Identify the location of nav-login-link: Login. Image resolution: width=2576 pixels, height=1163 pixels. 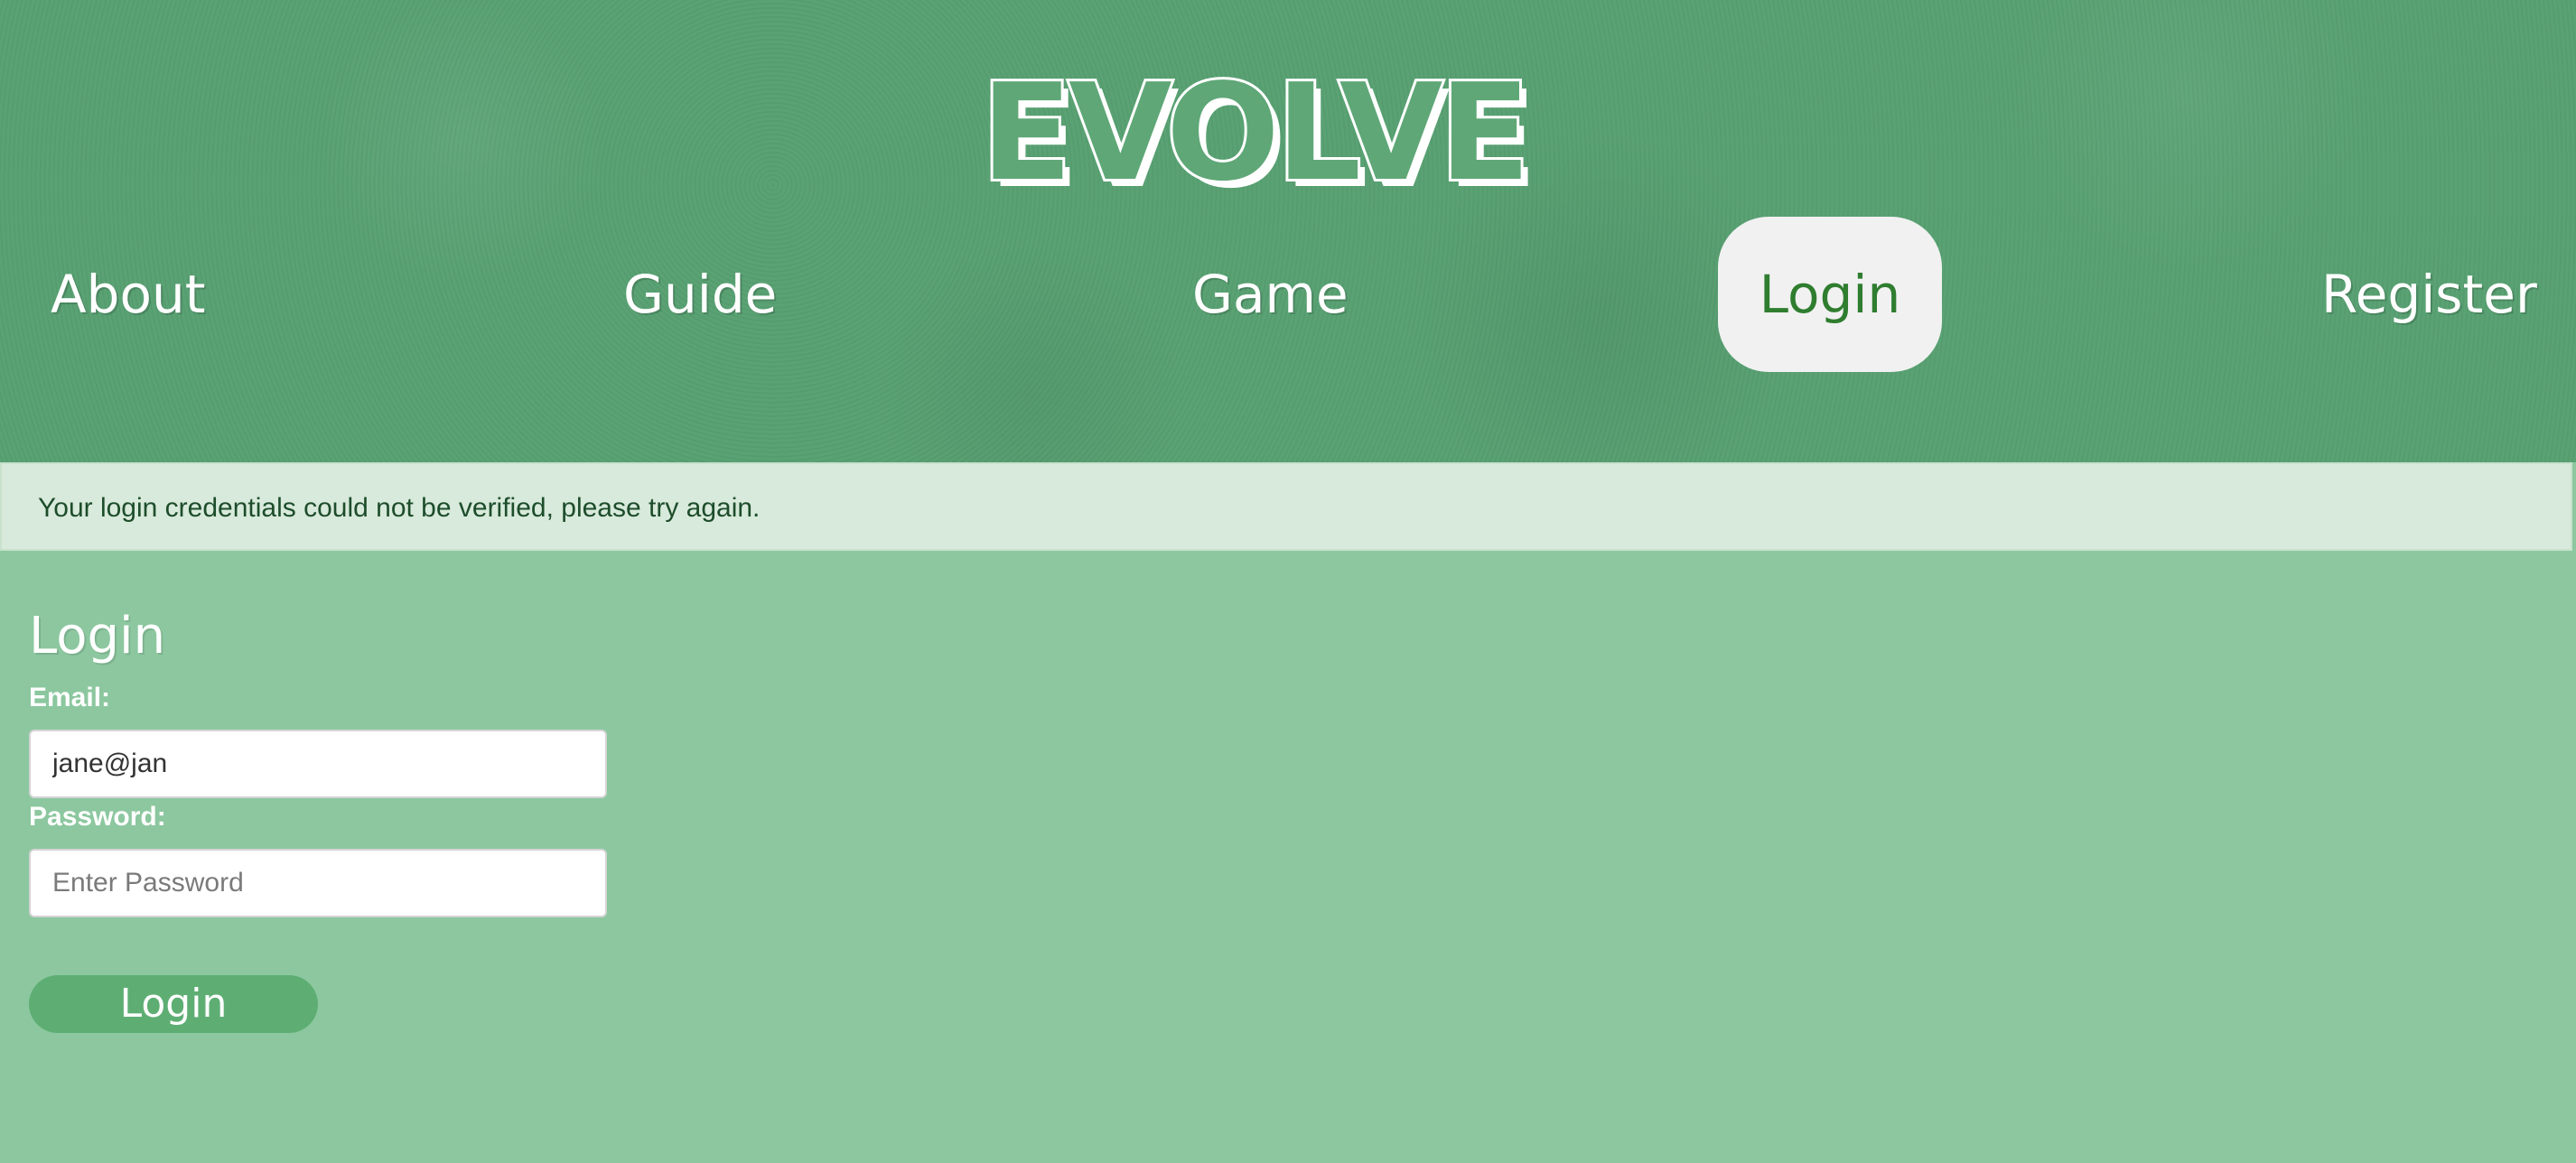
(1830, 294).